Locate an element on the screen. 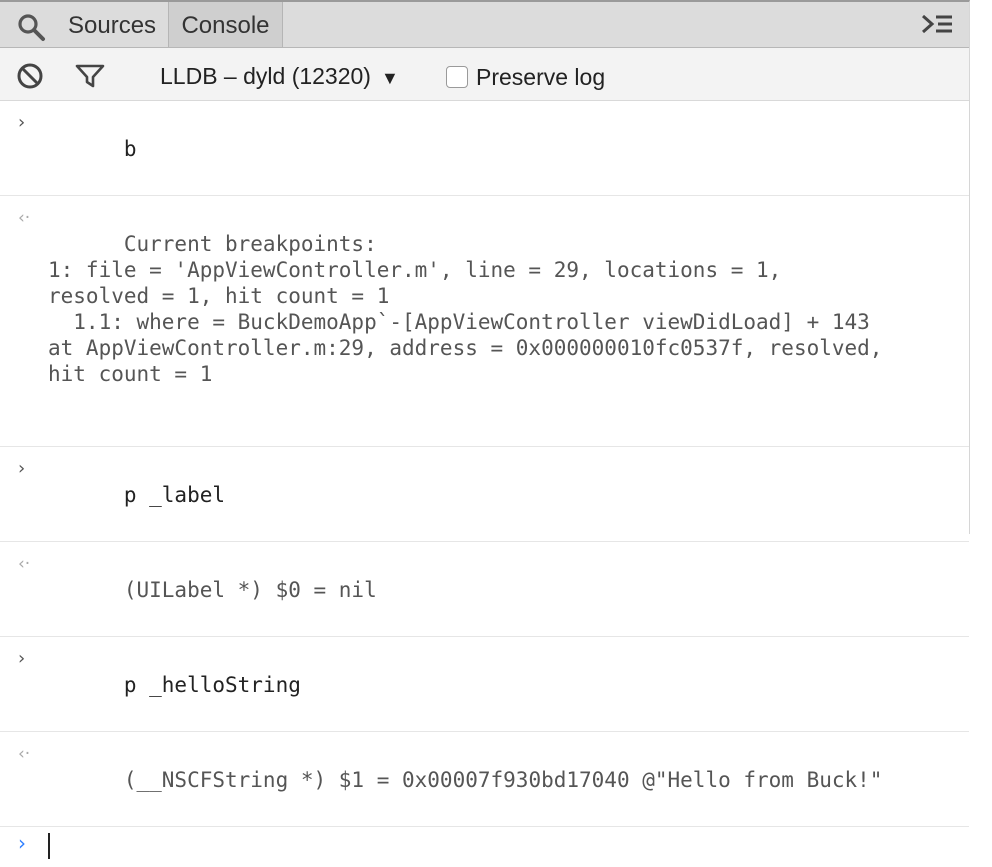 The image size is (992, 867). tab-sources: Sources is located at coordinates (112, 24).